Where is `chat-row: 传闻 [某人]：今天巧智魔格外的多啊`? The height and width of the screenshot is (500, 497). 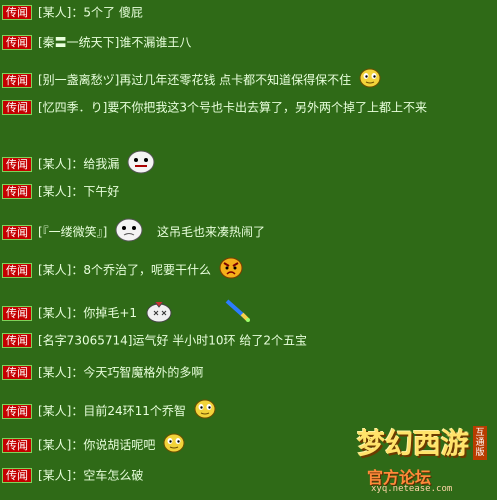
chat-row: 传闻 [某人]：今天巧智魔格外的多啊 is located at coordinates (248, 372).